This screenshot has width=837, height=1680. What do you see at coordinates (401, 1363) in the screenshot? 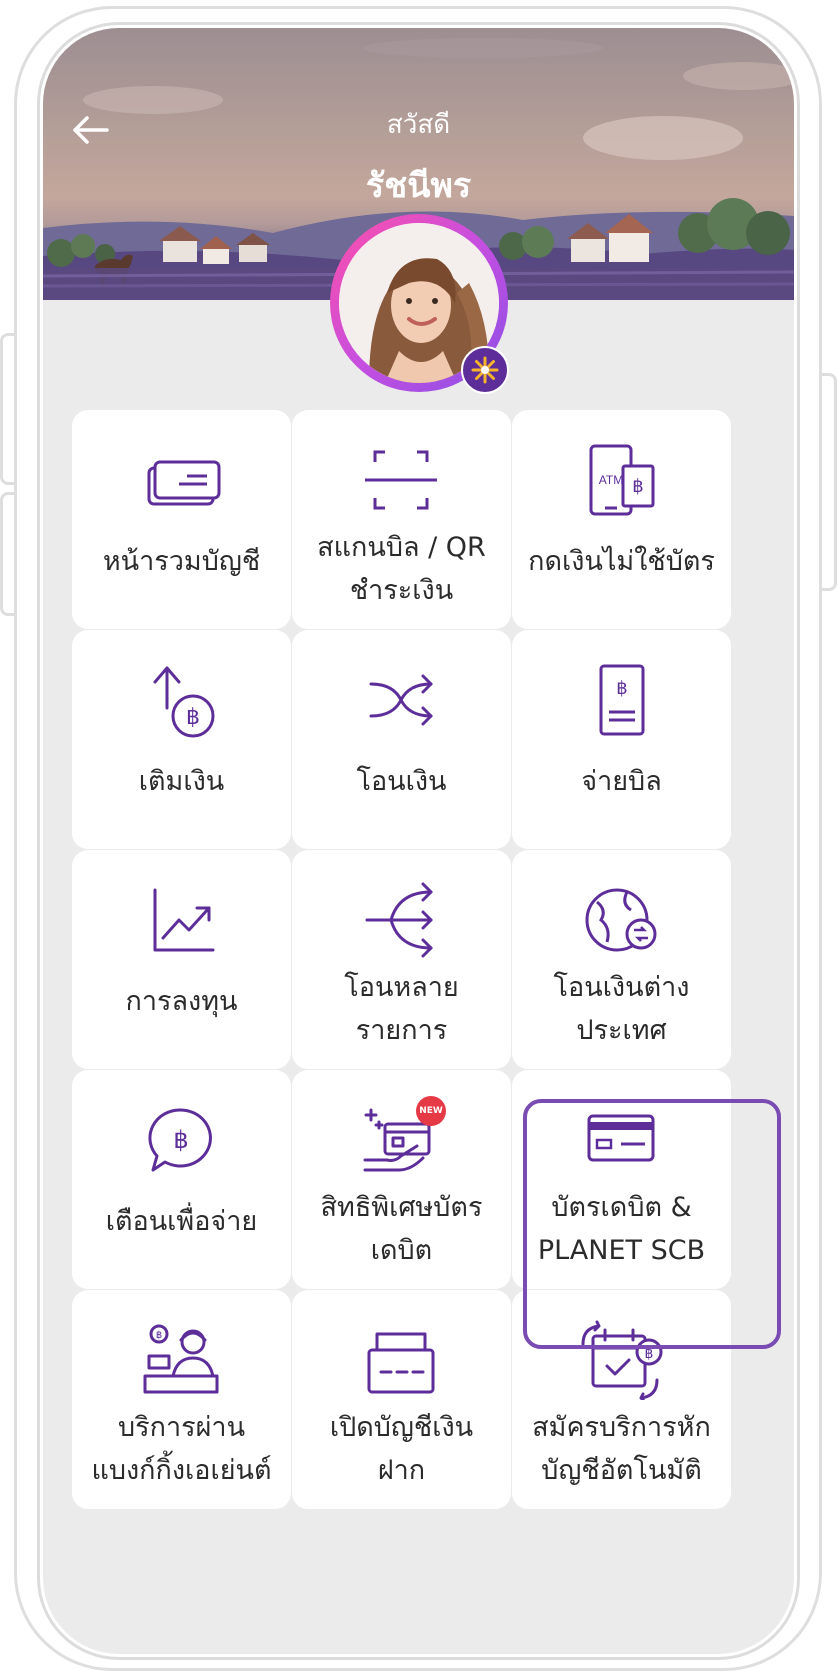
I see `open-account-icon` at bounding box center [401, 1363].